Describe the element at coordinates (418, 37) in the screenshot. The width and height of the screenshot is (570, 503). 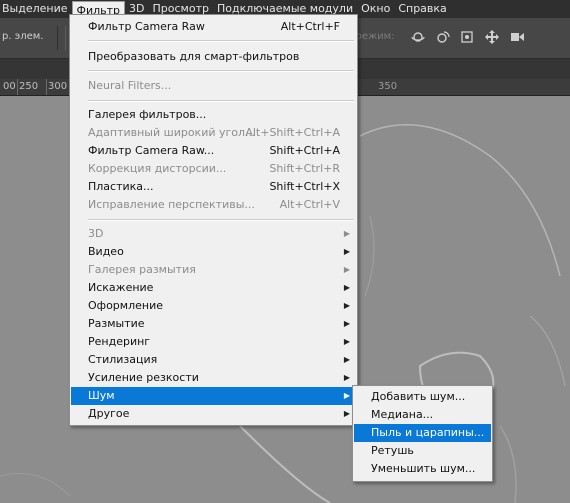
I see `orbit-3d-icon` at that location.